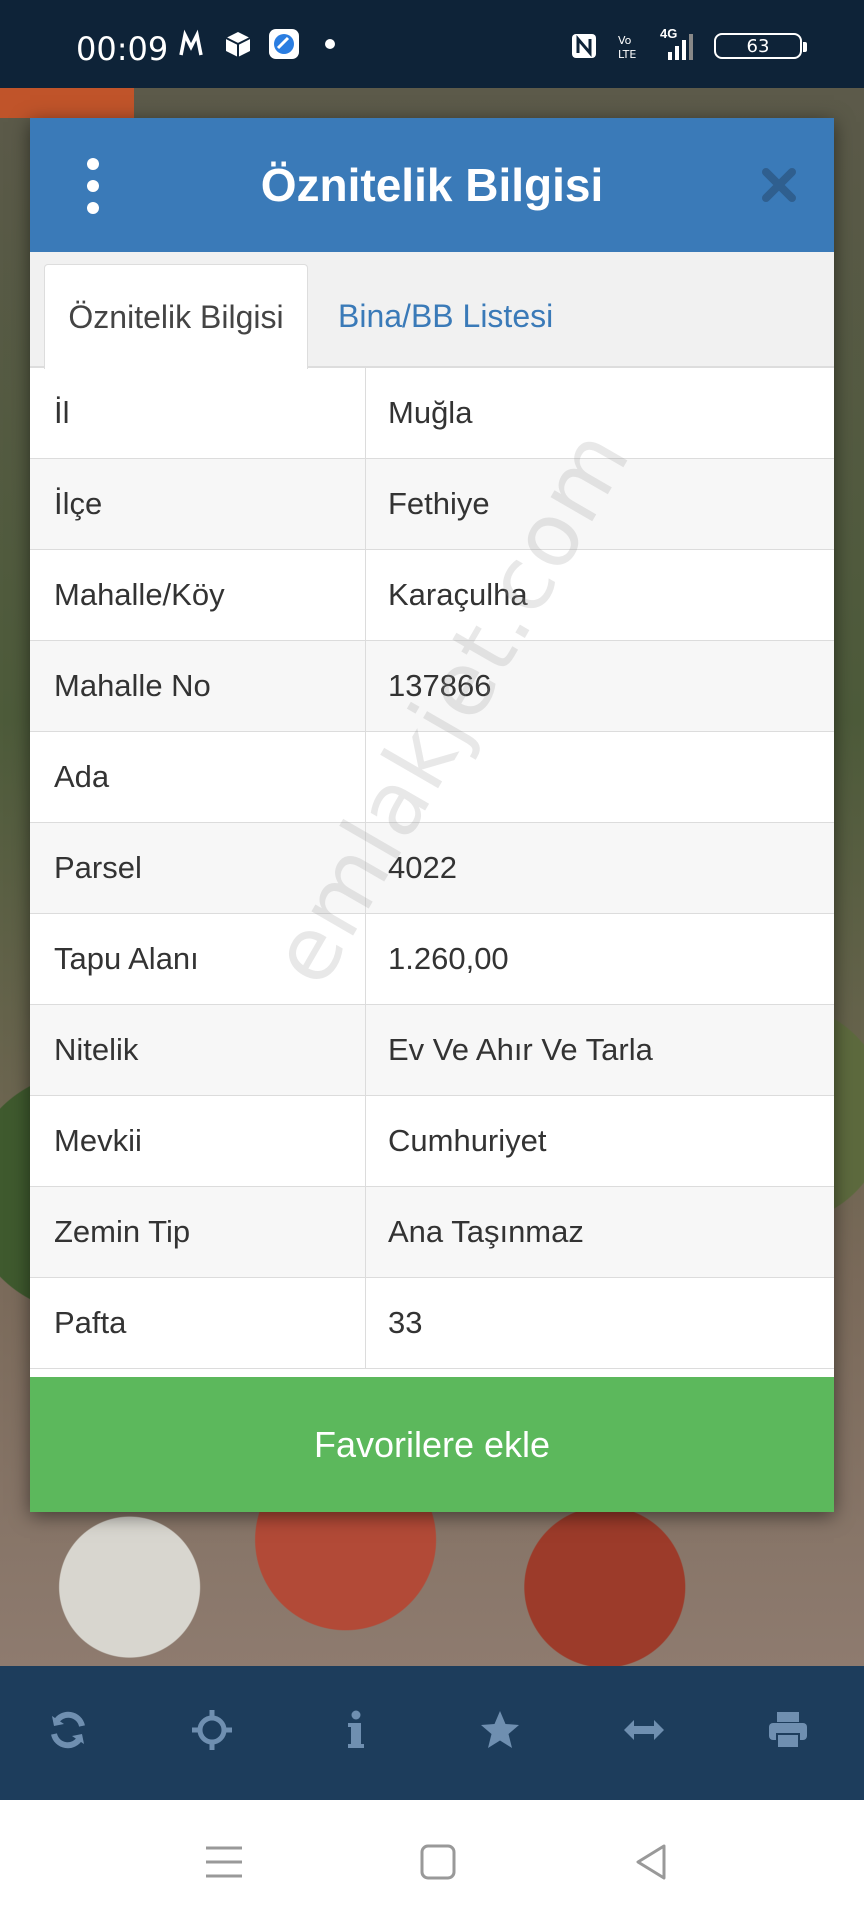  What do you see at coordinates (625, 40) in the screenshot?
I see `svg-text: Vo` at bounding box center [625, 40].